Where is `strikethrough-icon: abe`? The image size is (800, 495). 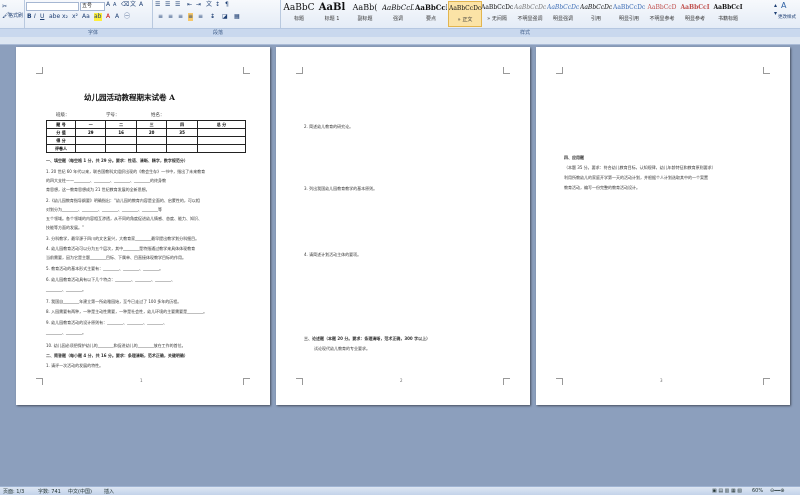 strikethrough-icon: abe is located at coordinates (54, 17).